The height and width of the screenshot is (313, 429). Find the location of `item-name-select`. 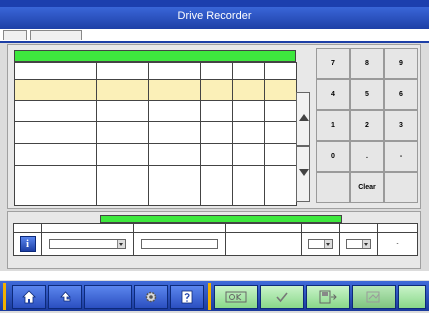

item-name-select is located at coordinates (87, 244).